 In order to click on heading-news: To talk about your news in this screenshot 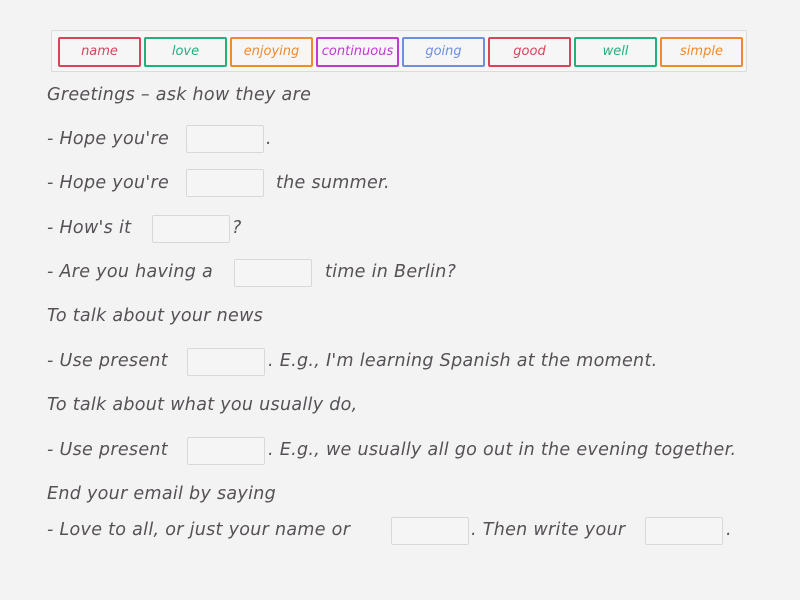, I will do `click(155, 316)`.